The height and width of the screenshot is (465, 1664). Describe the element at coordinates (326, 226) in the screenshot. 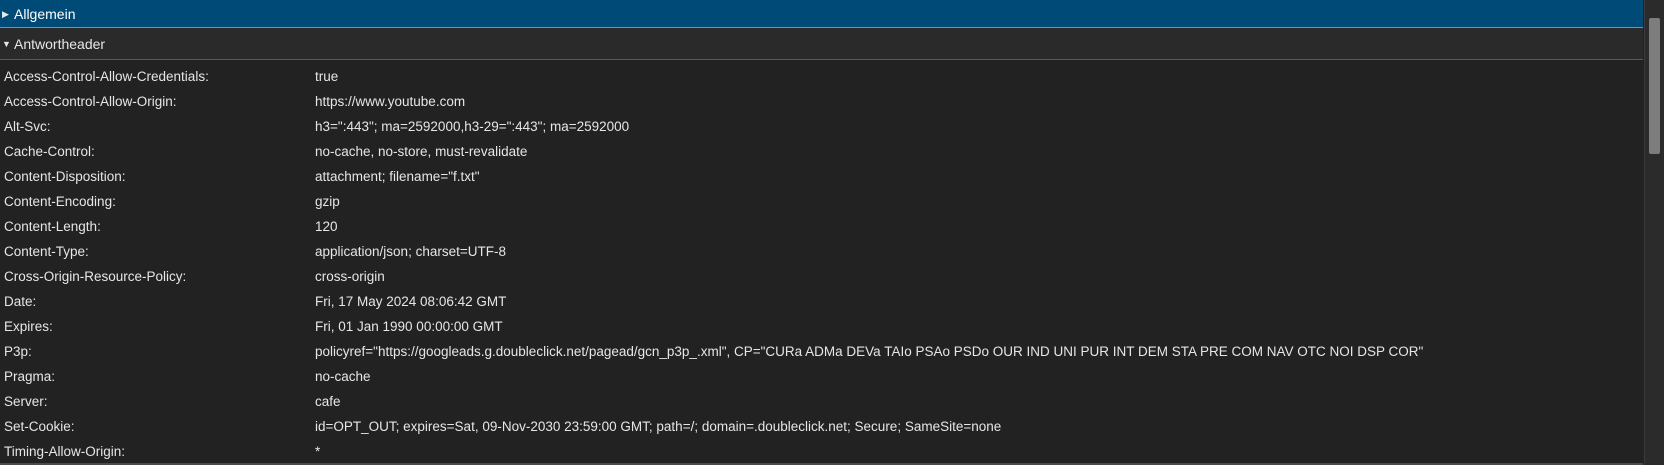

I see `header-value: 120` at that location.